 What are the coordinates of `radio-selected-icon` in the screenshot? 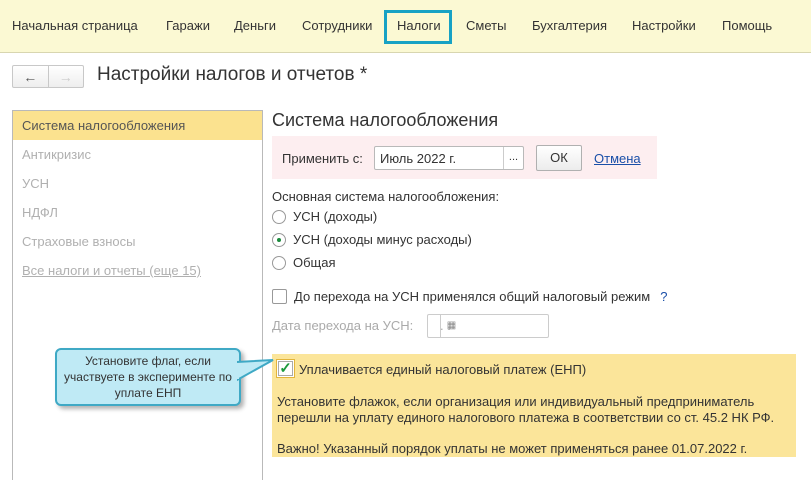 It's located at (279, 239).